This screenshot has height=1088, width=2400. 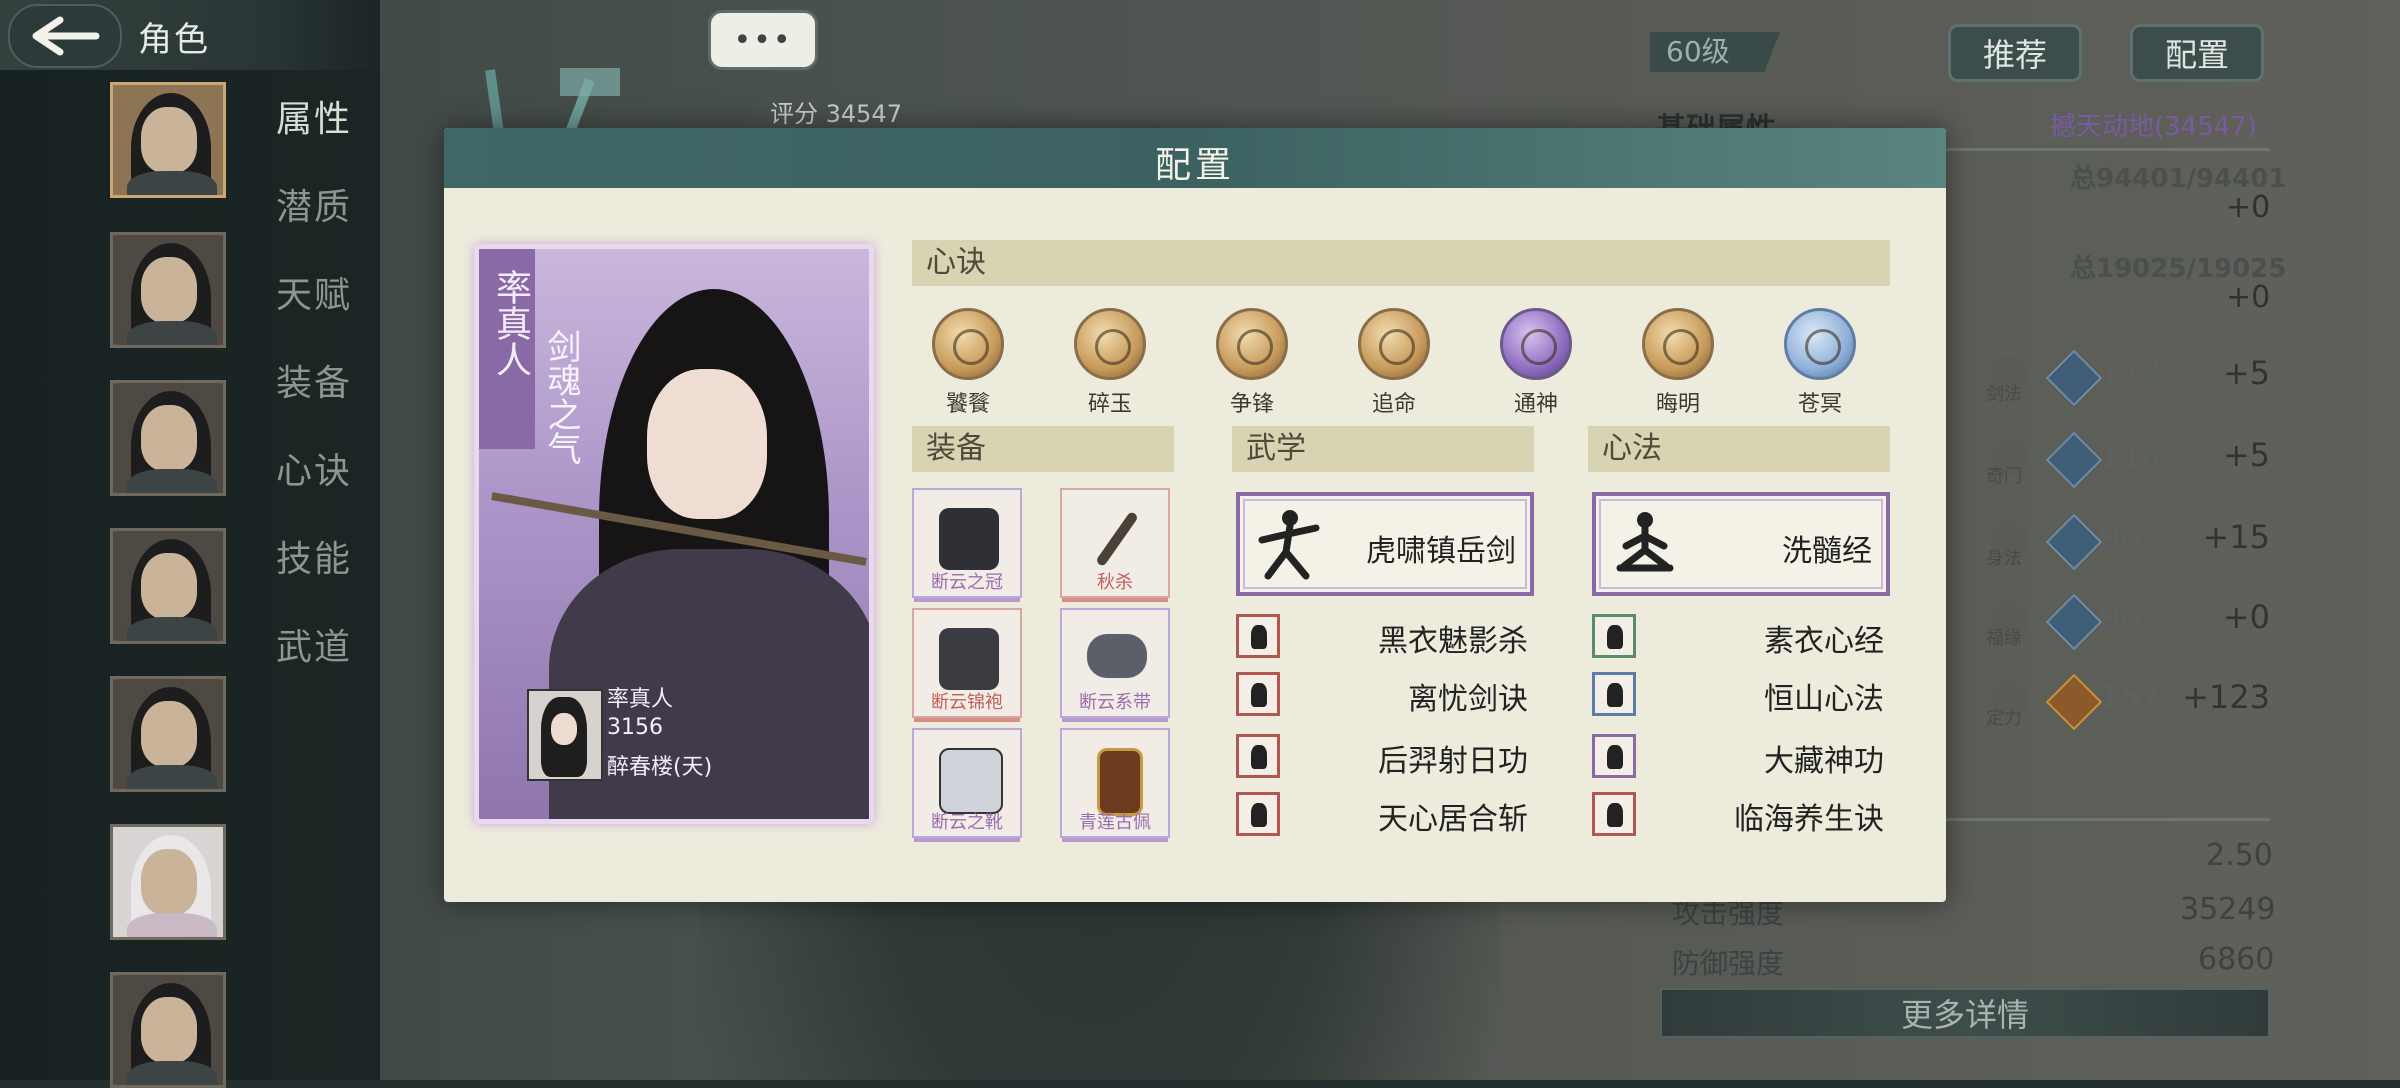 I want to click on martial-sub-label: 后羿射日功, so click(x=1453, y=761).